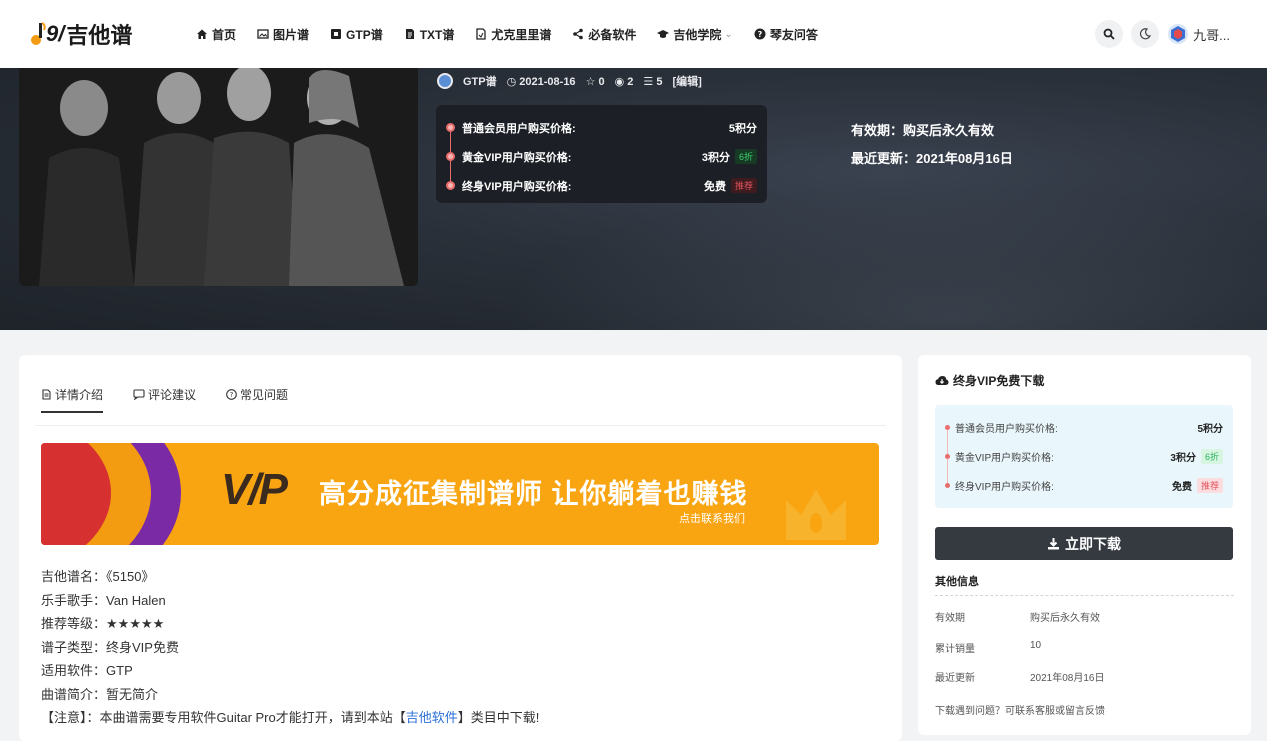 This screenshot has height=741, width=1267. What do you see at coordinates (712, 518) in the screenshot?
I see `banner-contact-link: 点击联系我们` at bounding box center [712, 518].